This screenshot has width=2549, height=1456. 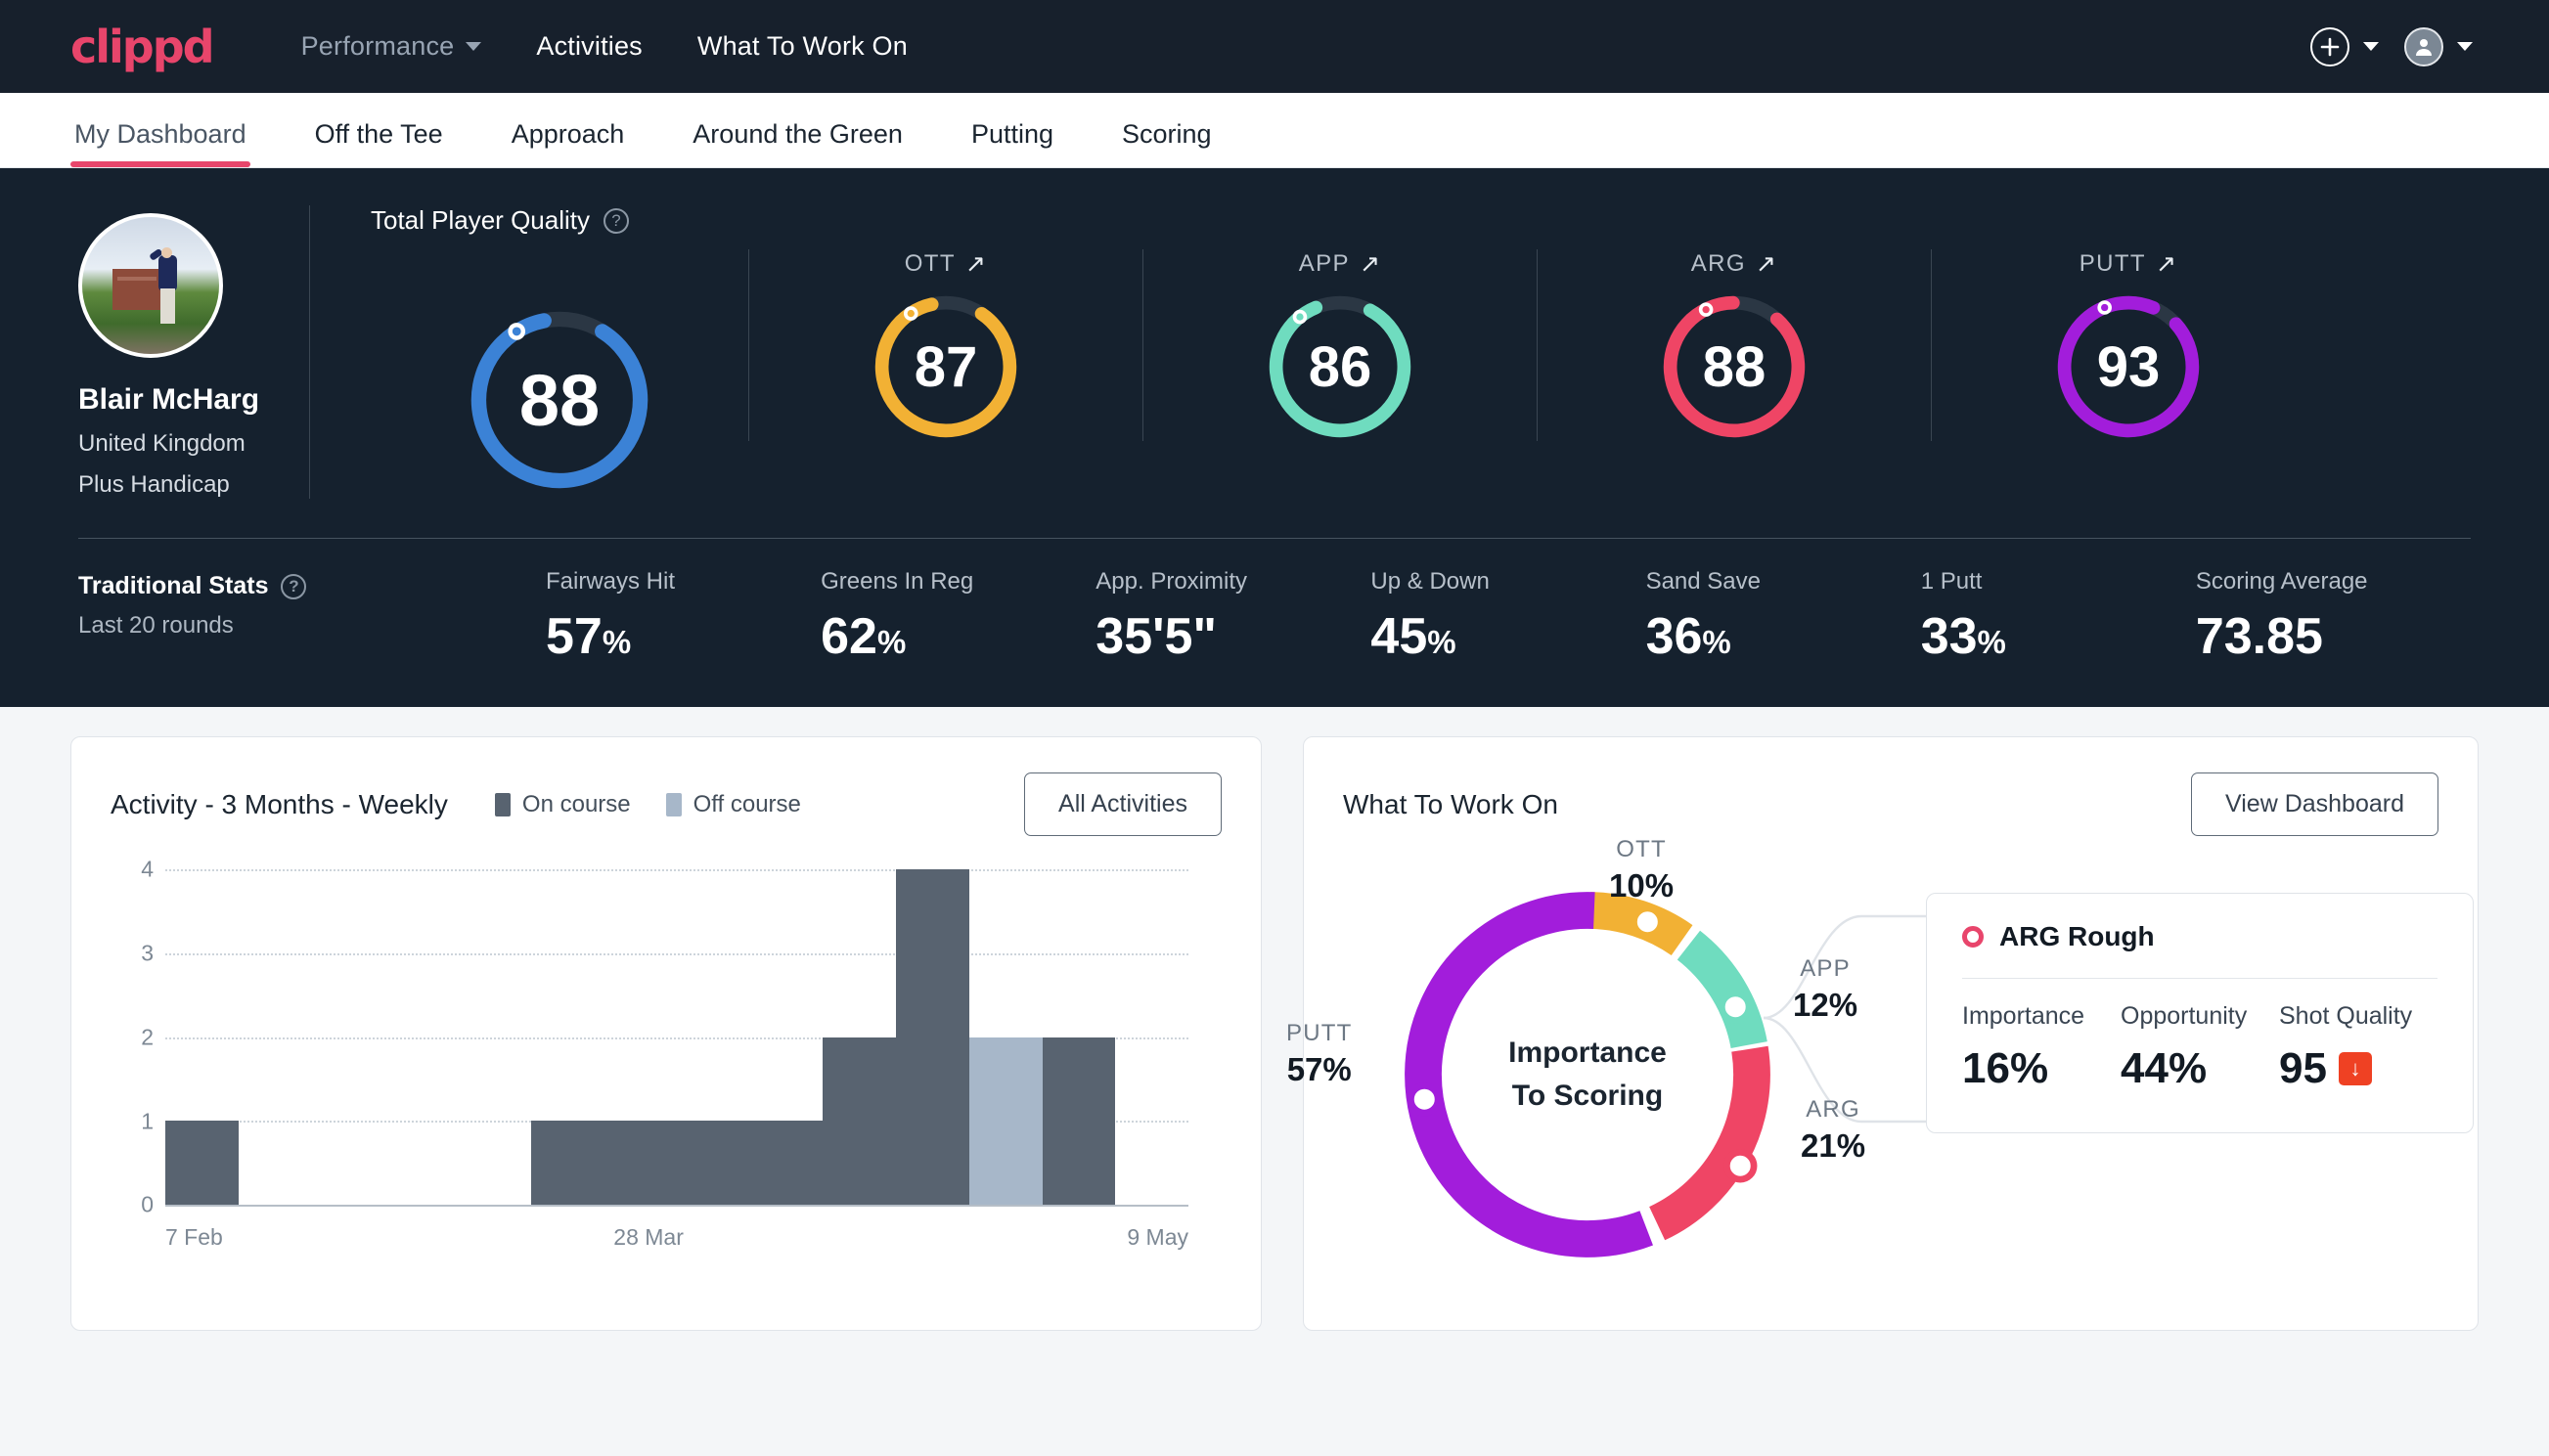 I want to click on quality-ring-app: APP ↗ 86, so click(x=1340, y=345).